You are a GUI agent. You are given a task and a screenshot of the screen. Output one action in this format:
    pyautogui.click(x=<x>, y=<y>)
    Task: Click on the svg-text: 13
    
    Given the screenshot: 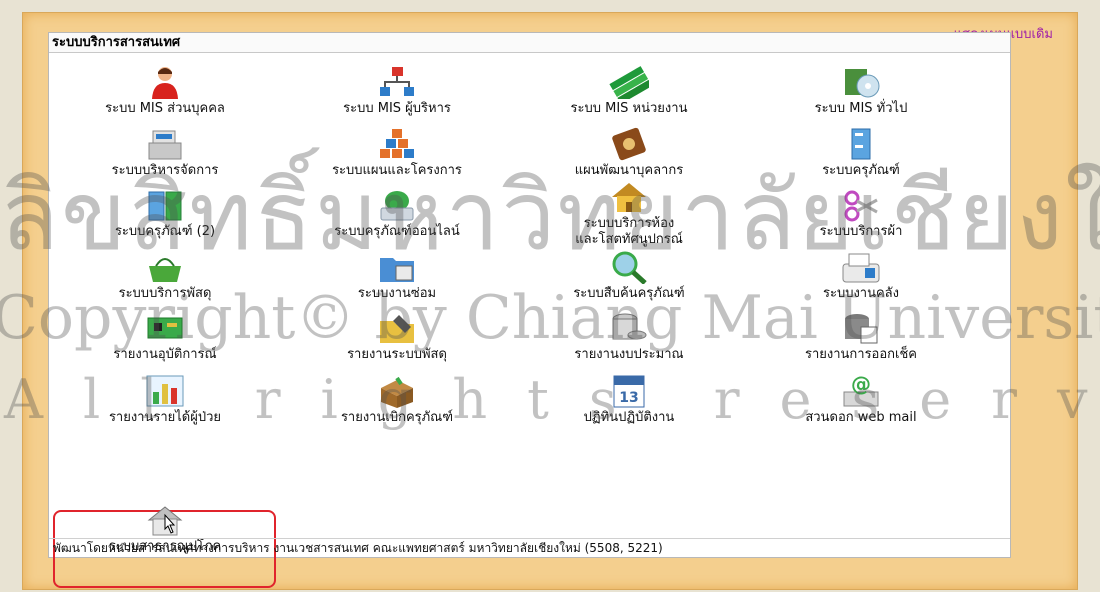 What is the action you would take?
    pyautogui.click(x=628, y=398)
    